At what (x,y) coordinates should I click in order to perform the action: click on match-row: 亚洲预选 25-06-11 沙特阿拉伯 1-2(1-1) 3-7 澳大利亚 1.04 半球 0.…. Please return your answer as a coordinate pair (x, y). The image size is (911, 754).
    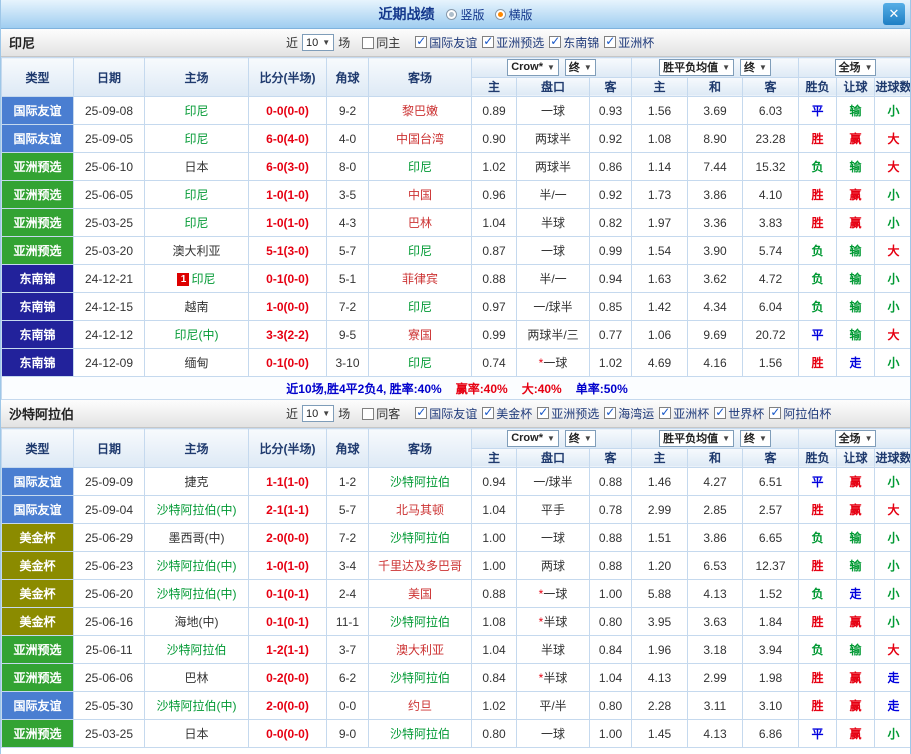
    Looking at the image, I should click on (455, 649).